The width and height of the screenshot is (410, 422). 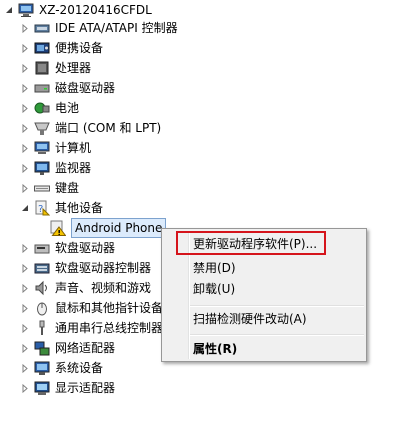 What do you see at coordinates (42, 68) in the screenshot?
I see `processor-icon` at bounding box center [42, 68].